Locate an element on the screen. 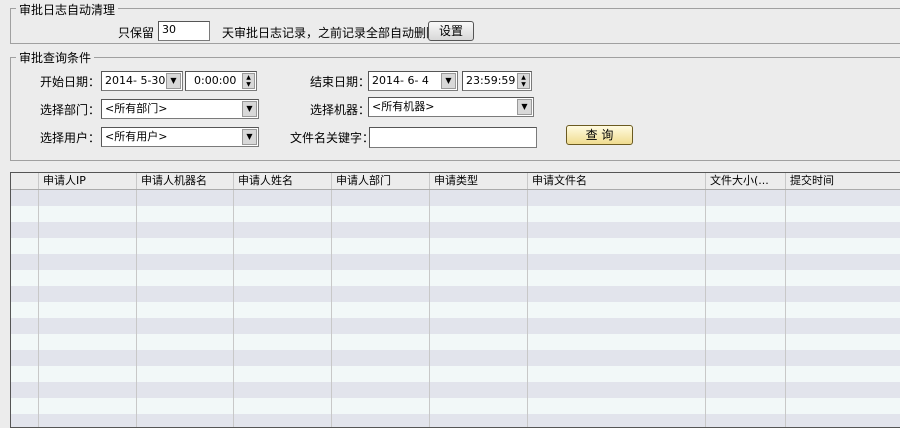  start-date-picker: 2014- 5-30 ▼ is located at coordinates (142, 81).